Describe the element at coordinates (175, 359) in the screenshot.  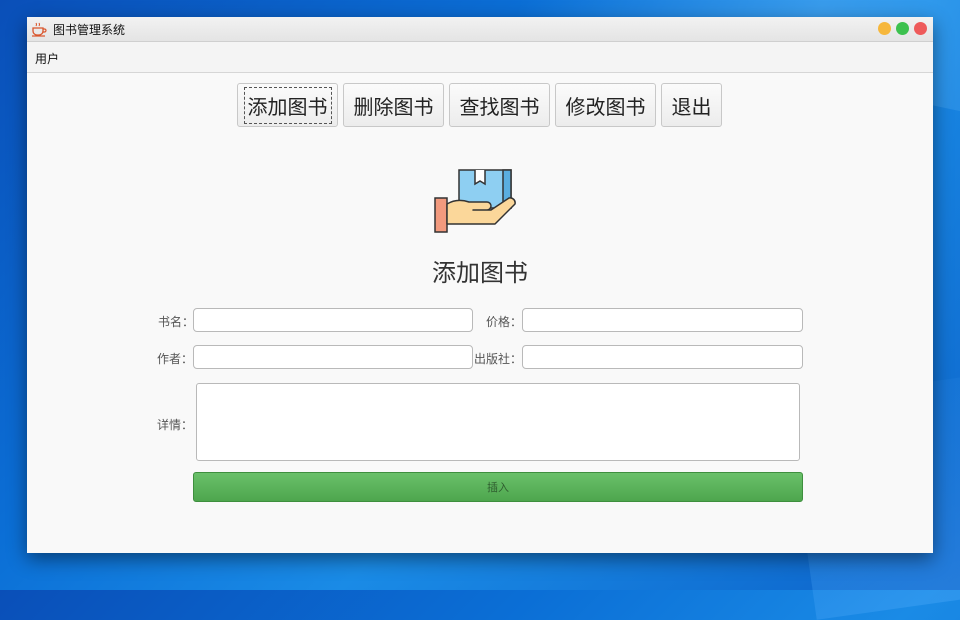
I see `author-label: 作者：` at that location.